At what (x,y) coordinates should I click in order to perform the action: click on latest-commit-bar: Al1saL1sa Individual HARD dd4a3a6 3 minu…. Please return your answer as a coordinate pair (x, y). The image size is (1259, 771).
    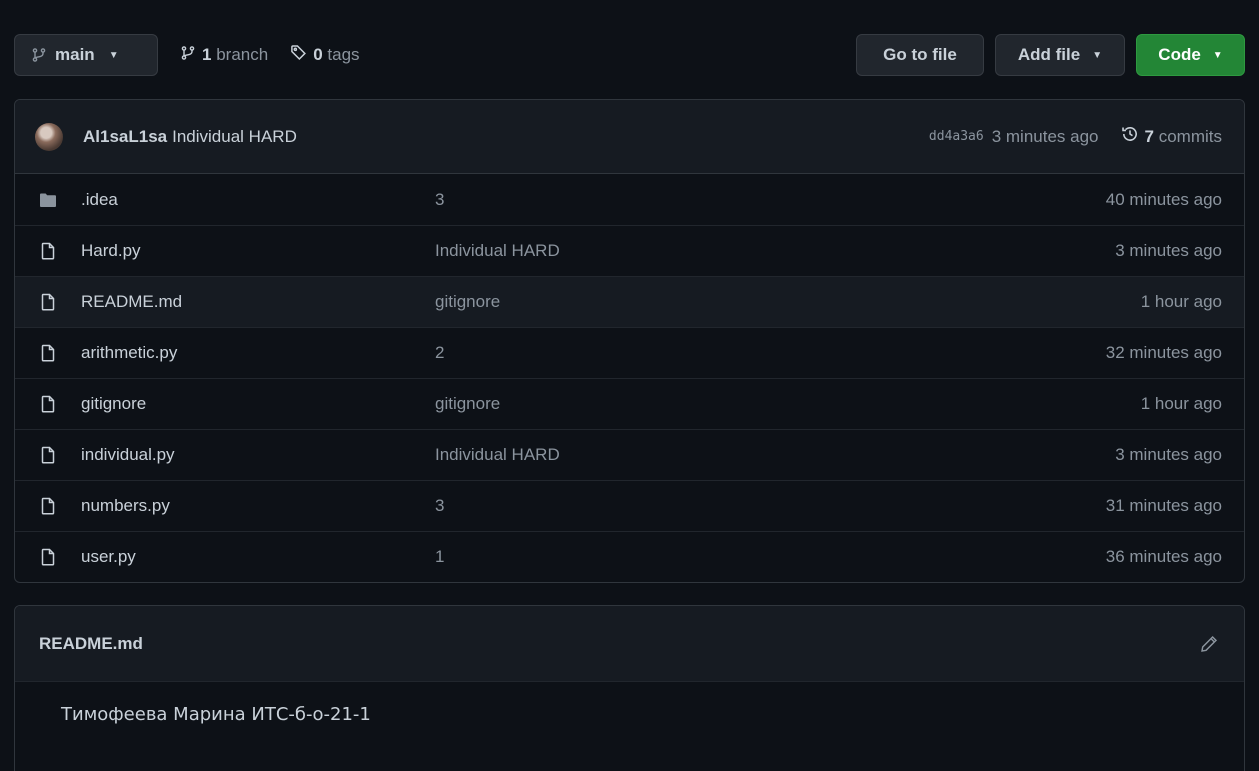
    Looking at the image, I should click on (629, 137).